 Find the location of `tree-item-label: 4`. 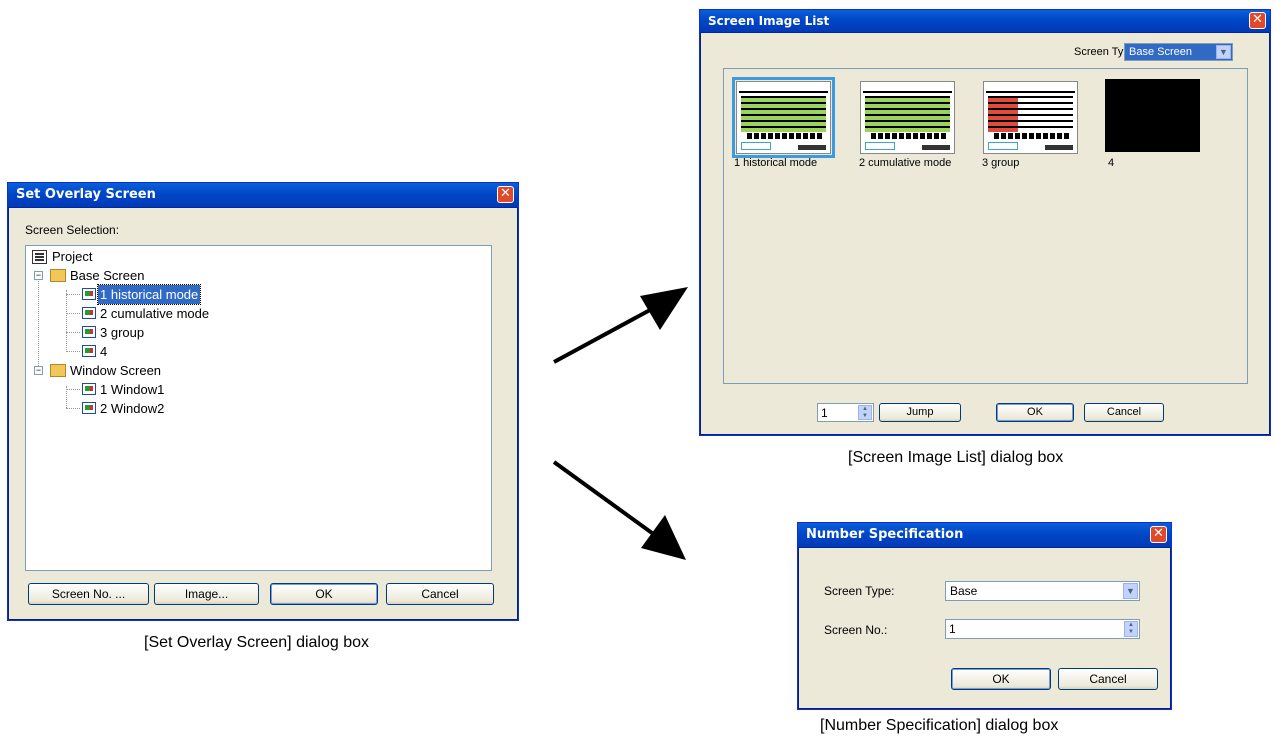

tree-item-label: 4 is located at coordinates (104, 351).